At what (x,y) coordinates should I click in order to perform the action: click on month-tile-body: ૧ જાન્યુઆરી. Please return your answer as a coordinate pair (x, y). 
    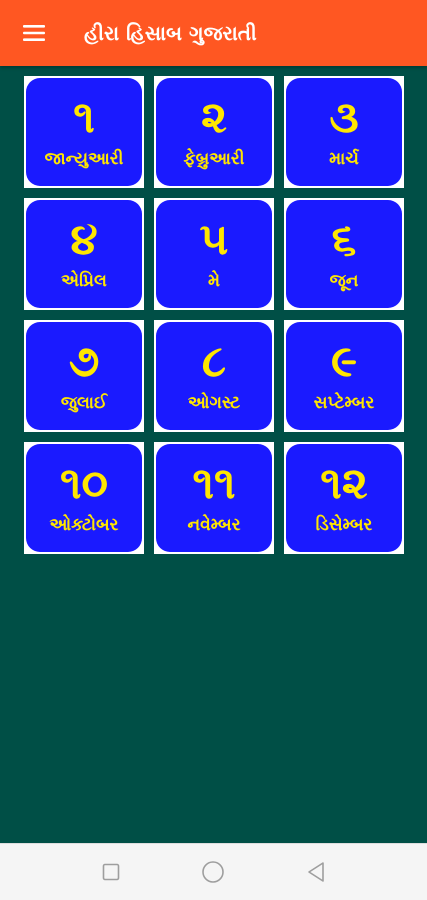
    Looking at the image, I should click on (84, 132).